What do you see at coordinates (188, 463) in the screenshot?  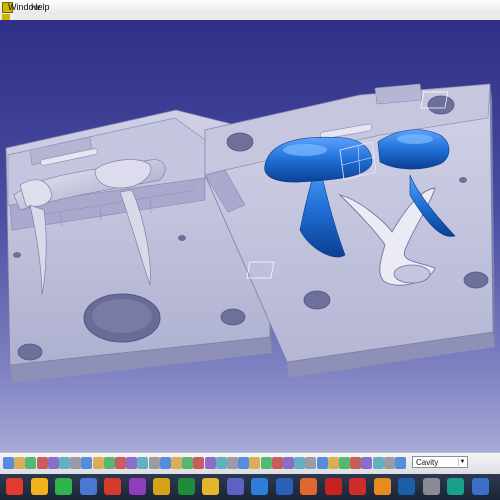 I see `line-icon` at bounding box center [188, 463].